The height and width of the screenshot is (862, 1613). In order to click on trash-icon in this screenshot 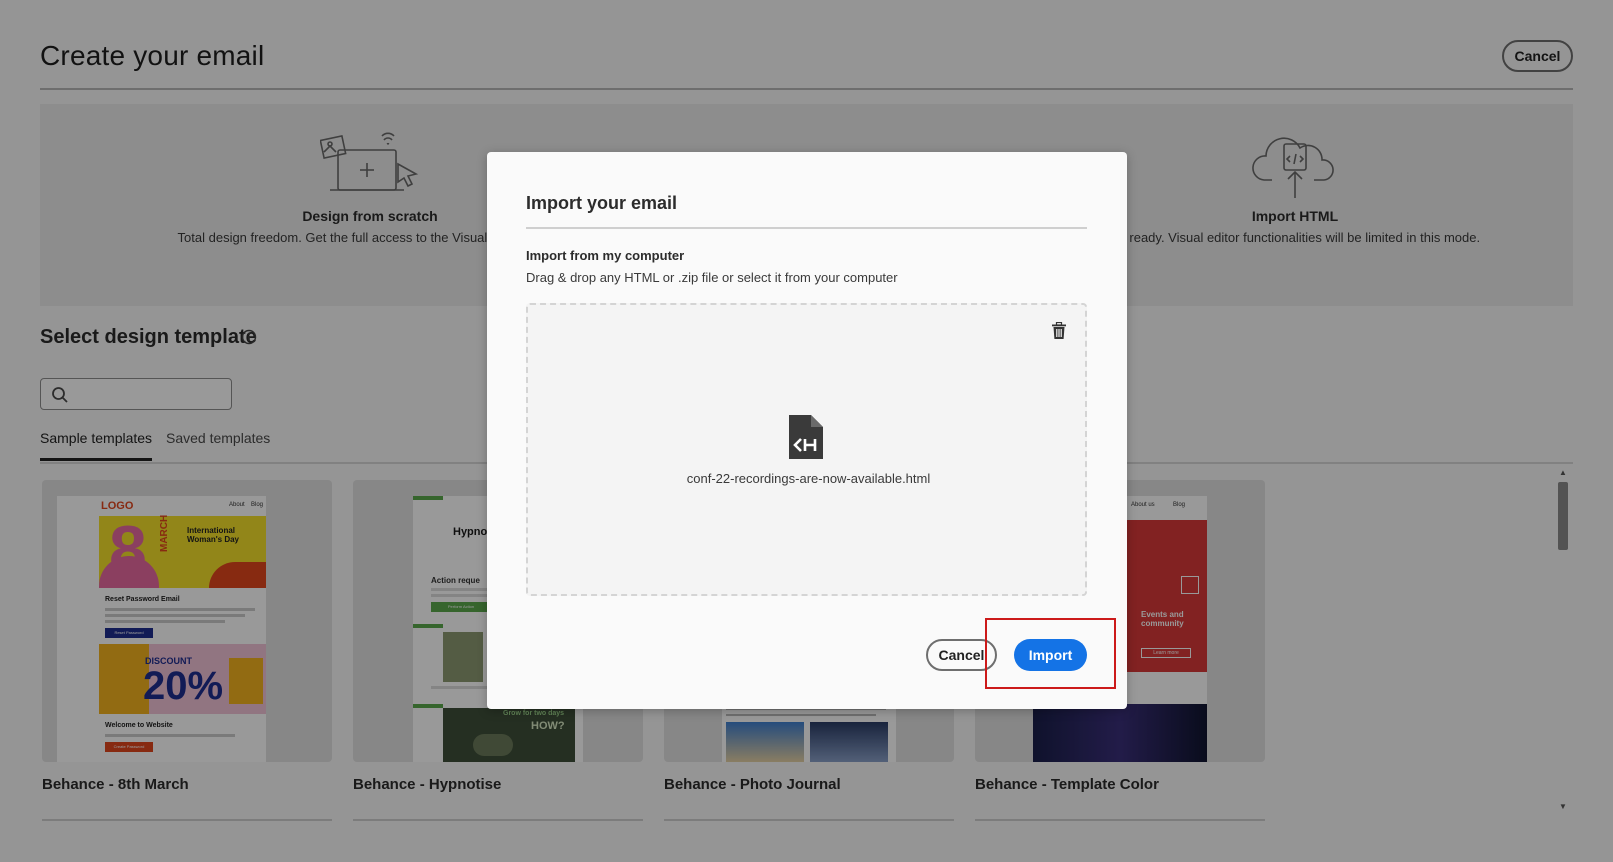, I will do `click(1059, 330)`.